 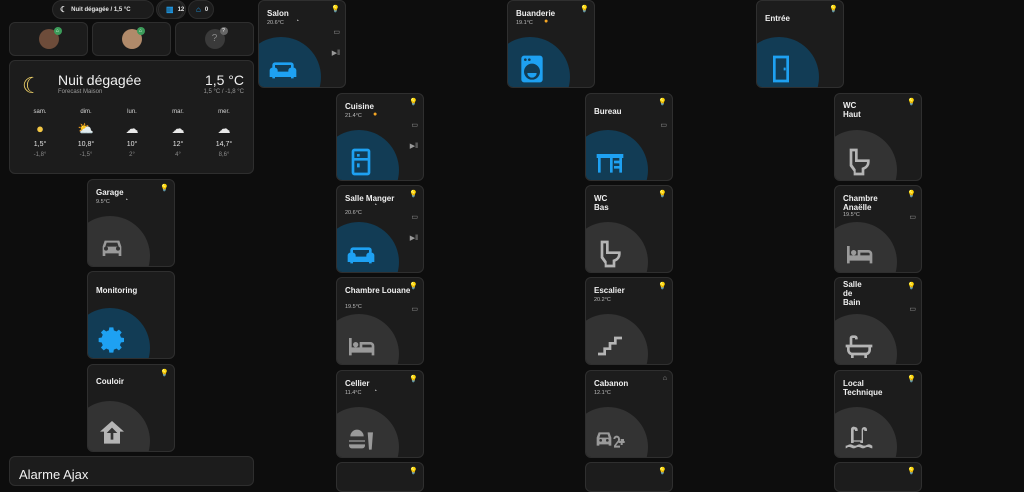 What do you see at coordinates (536, 13) in the screenshot?
I see `room-name: Buanderie` at bounding box center [536, 13].